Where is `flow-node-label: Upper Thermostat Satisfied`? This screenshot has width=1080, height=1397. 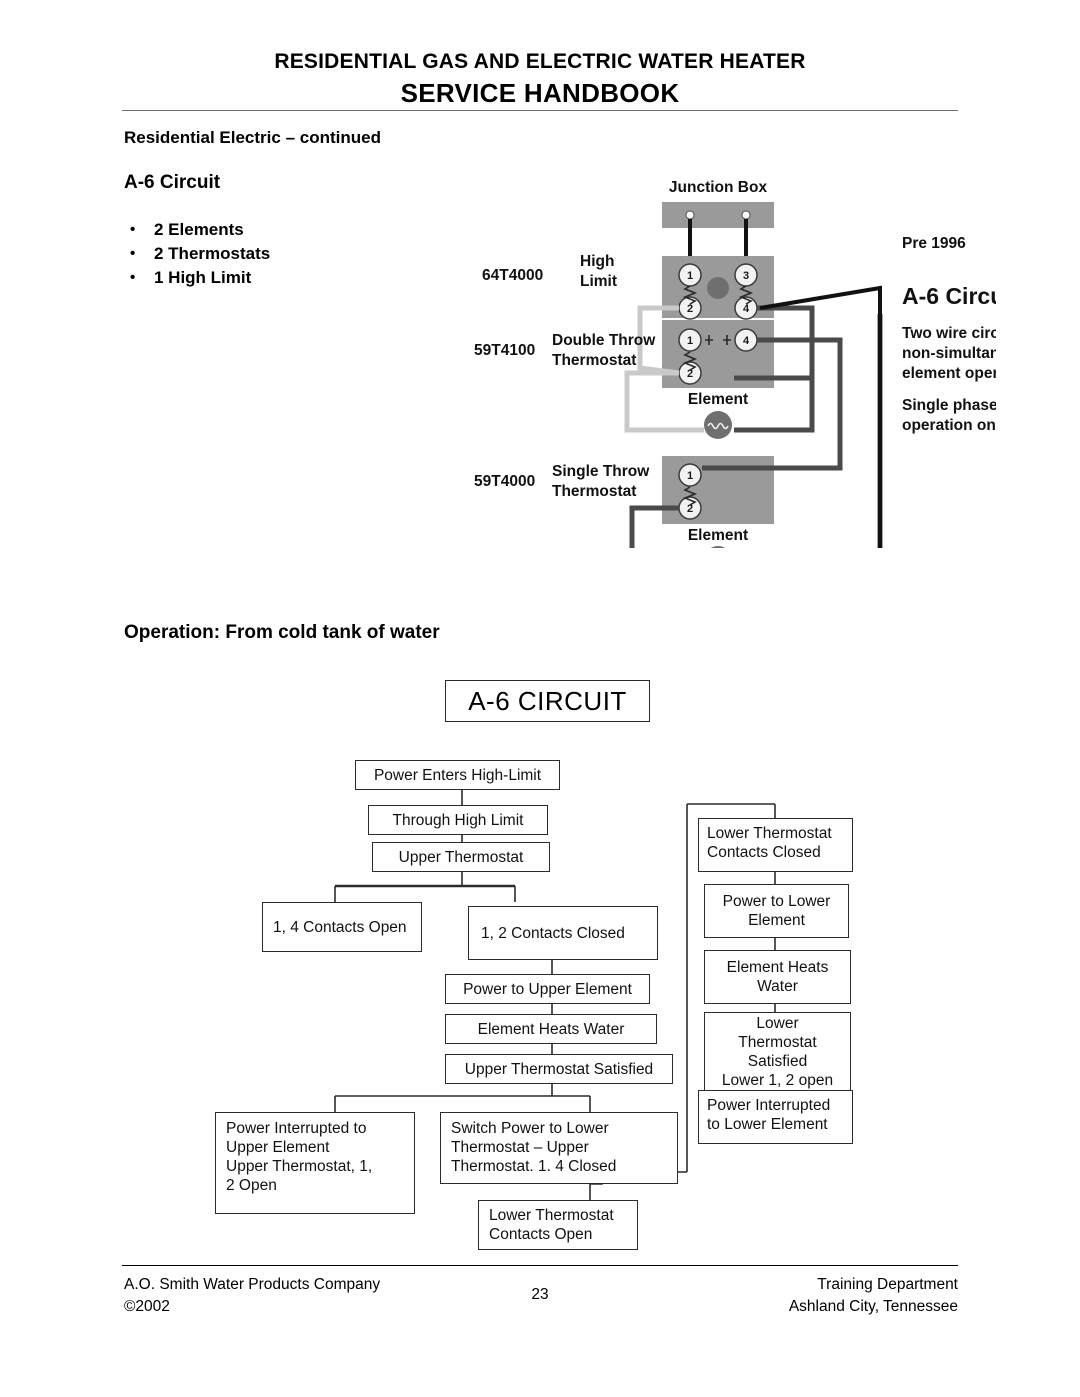
flow-node-label: Upper Thermostat Satisfied is located at coordinates (559, 1069).